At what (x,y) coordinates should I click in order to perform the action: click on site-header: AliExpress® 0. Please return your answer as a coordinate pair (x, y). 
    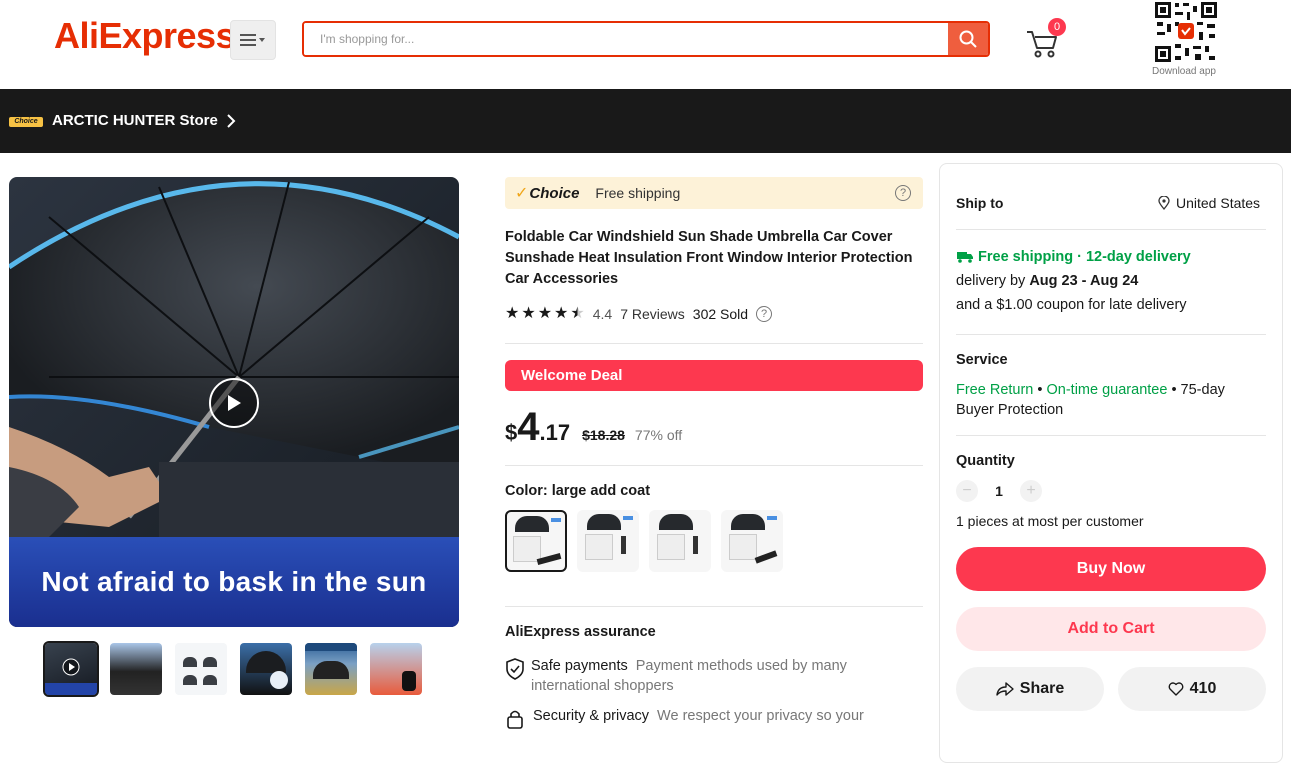
    Looking at the image, I should click on (645, 44).